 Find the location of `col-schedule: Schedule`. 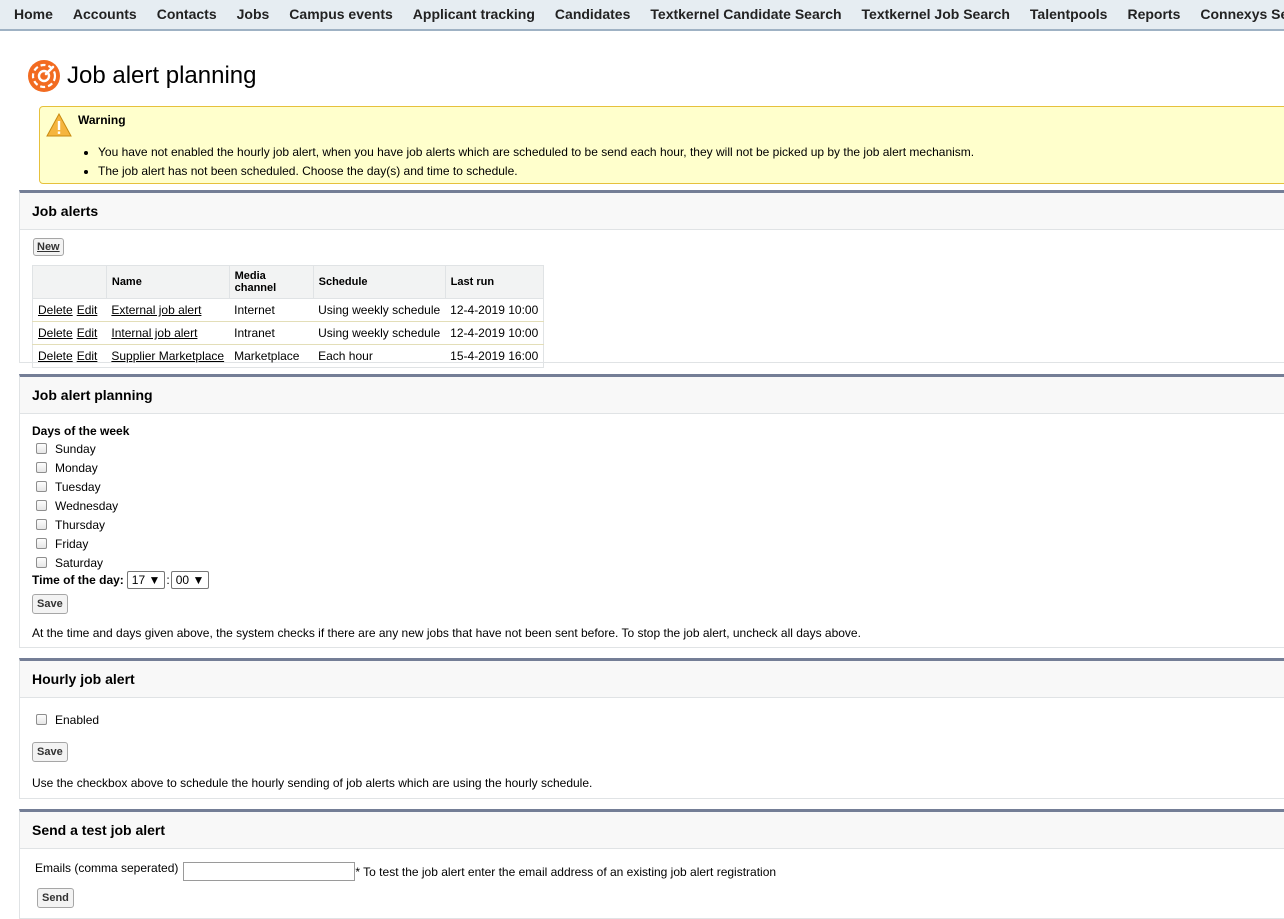

col-schedule: Schedule is located at coordinates (379, 282).